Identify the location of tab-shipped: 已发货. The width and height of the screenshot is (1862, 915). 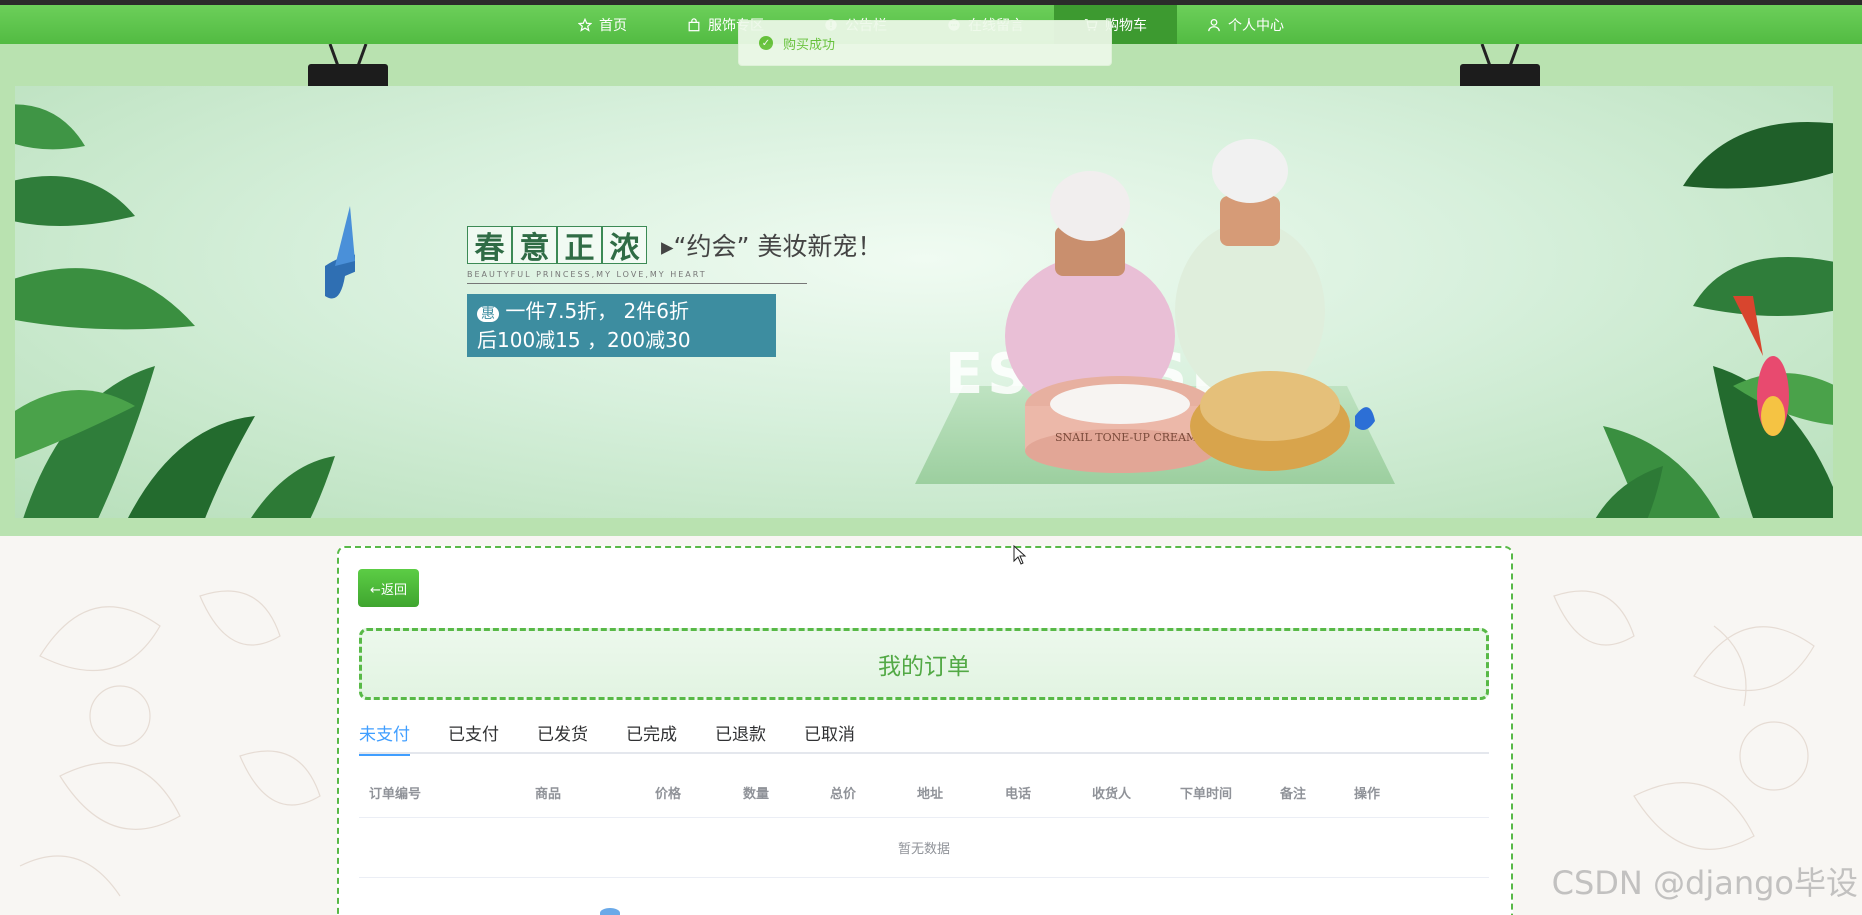
(562, 737).